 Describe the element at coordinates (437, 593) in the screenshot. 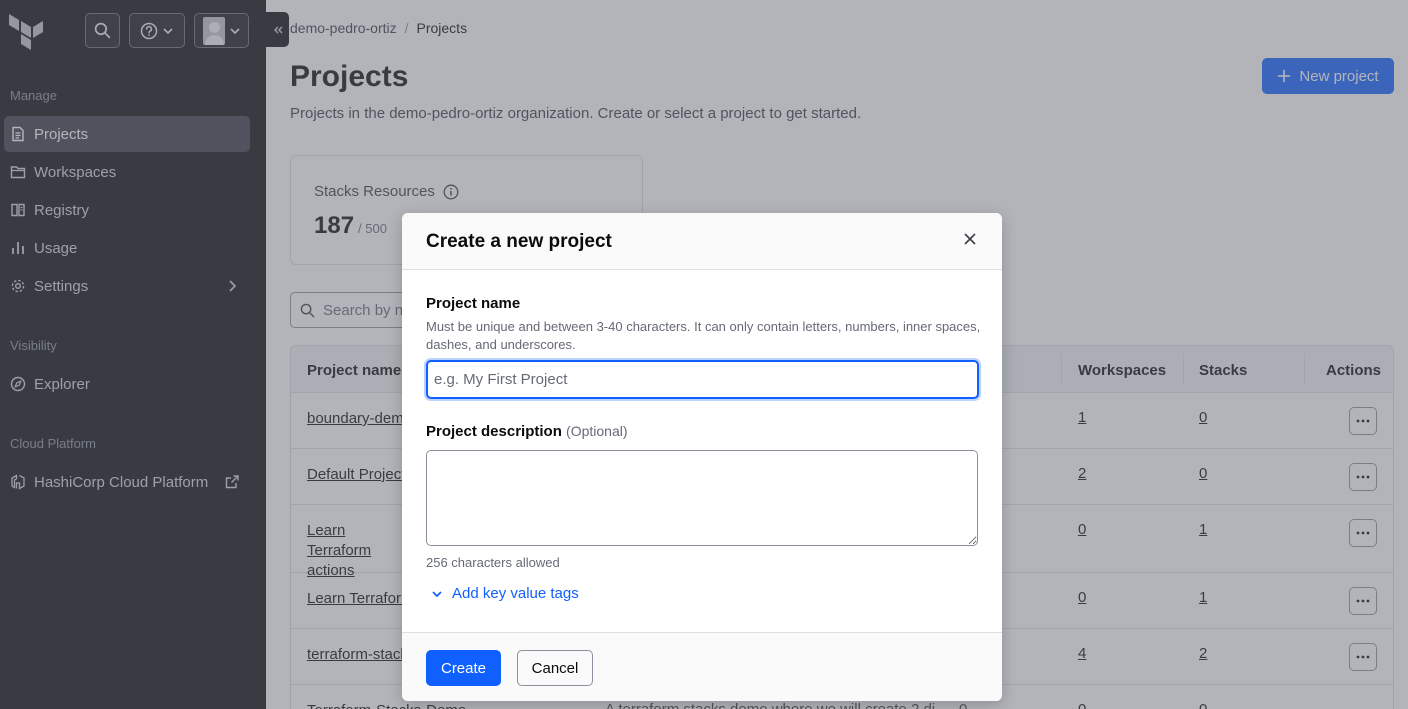

I see `chevron-down-icon` at that location.